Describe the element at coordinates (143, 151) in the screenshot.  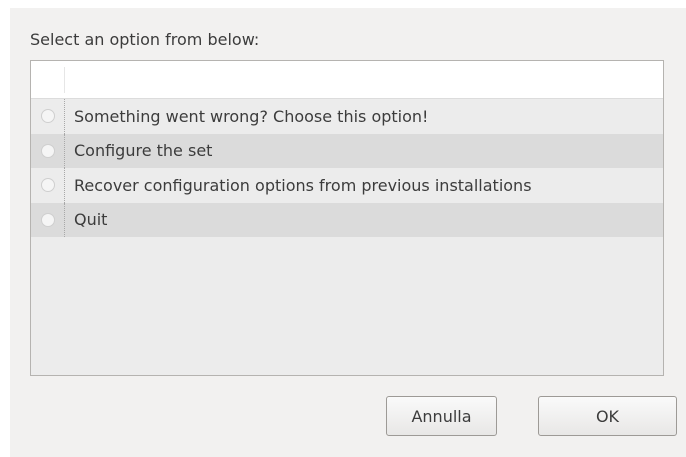
I see `option-label: Configure the set` at that location.